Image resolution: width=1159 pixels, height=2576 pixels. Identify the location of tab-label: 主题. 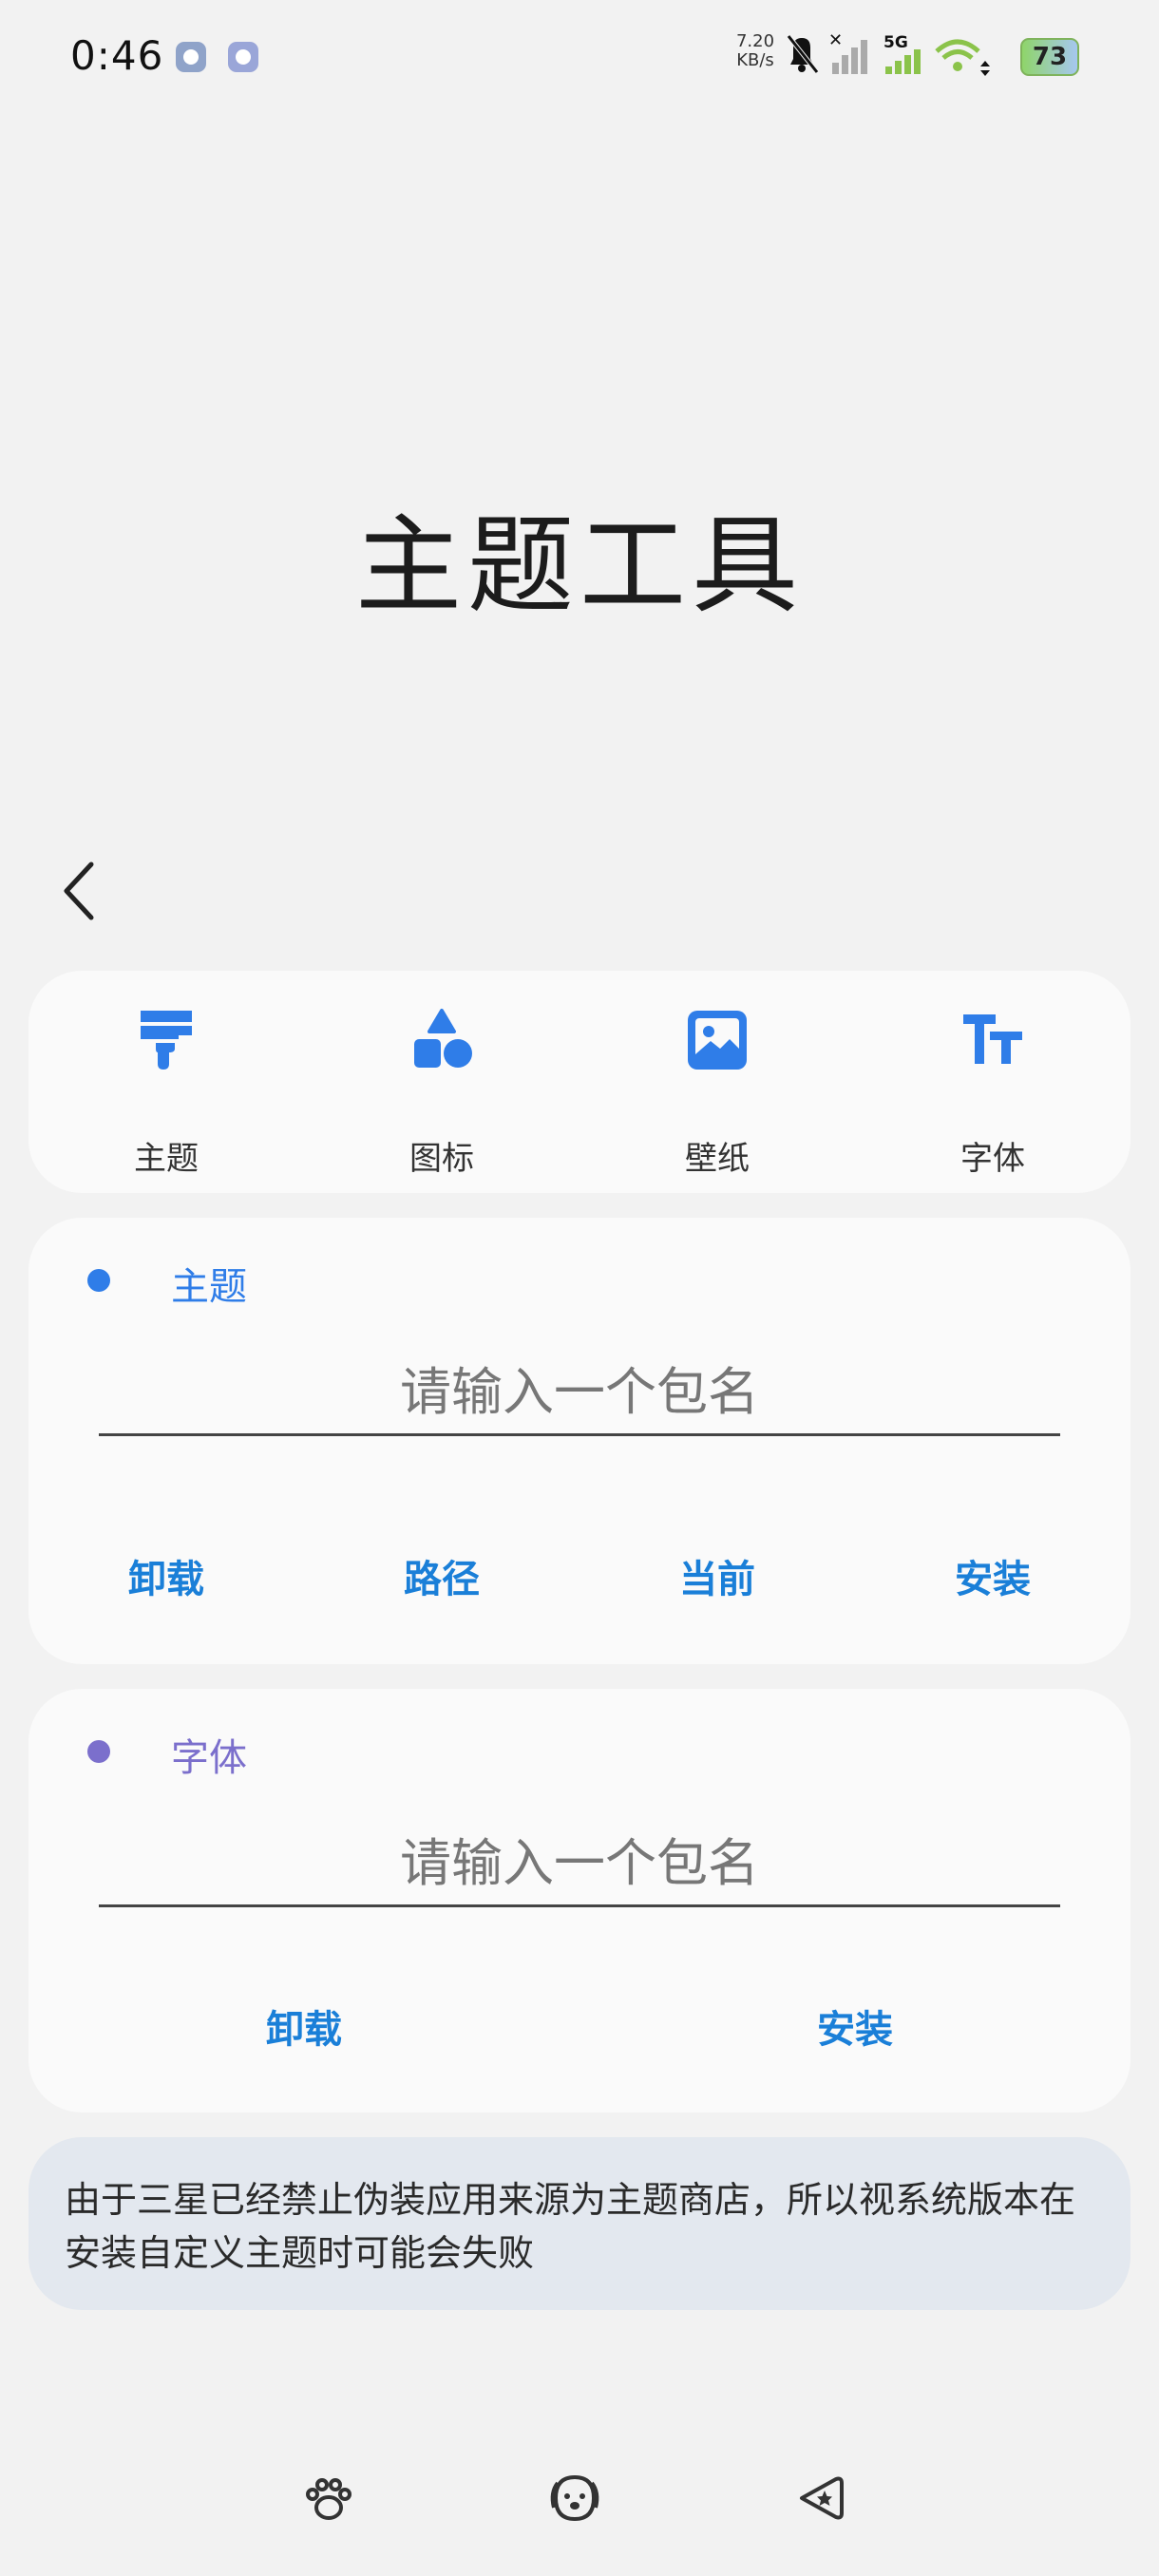
(166, 1159).